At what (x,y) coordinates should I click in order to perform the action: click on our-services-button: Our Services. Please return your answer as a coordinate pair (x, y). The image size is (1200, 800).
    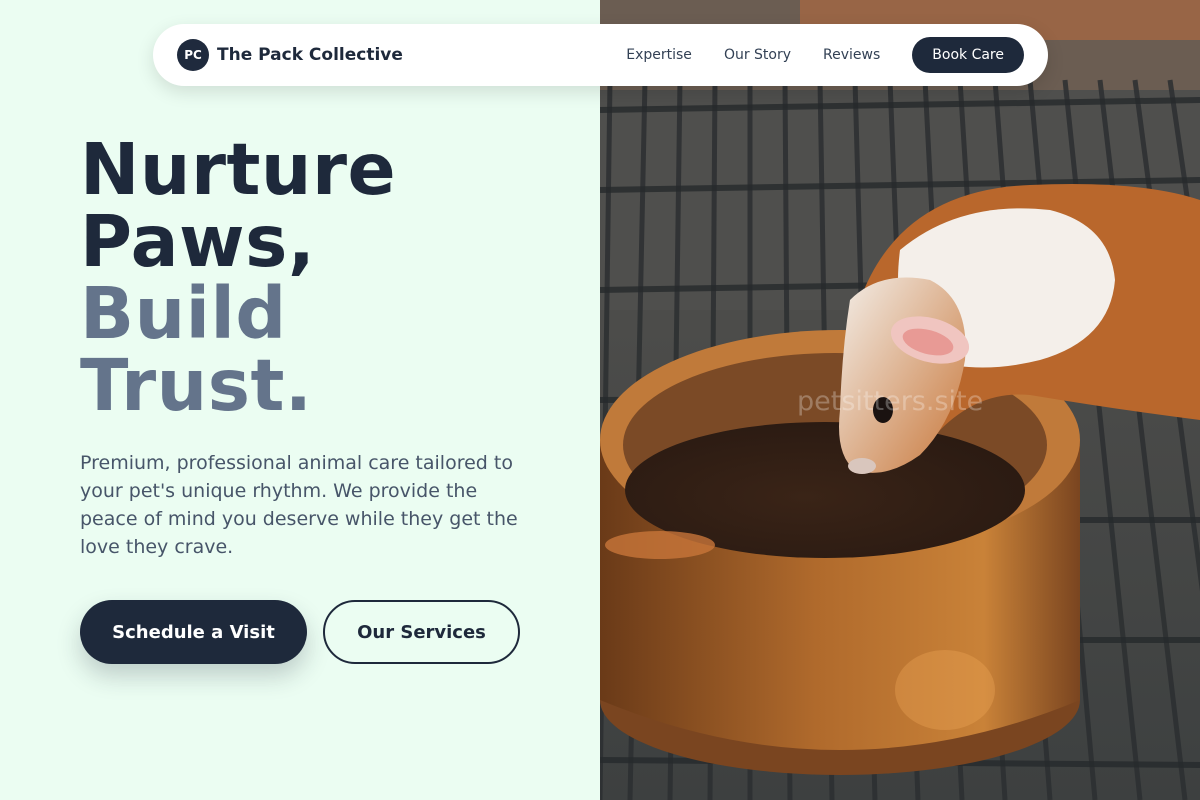
    Looking at the image, I should click on (421, 632).